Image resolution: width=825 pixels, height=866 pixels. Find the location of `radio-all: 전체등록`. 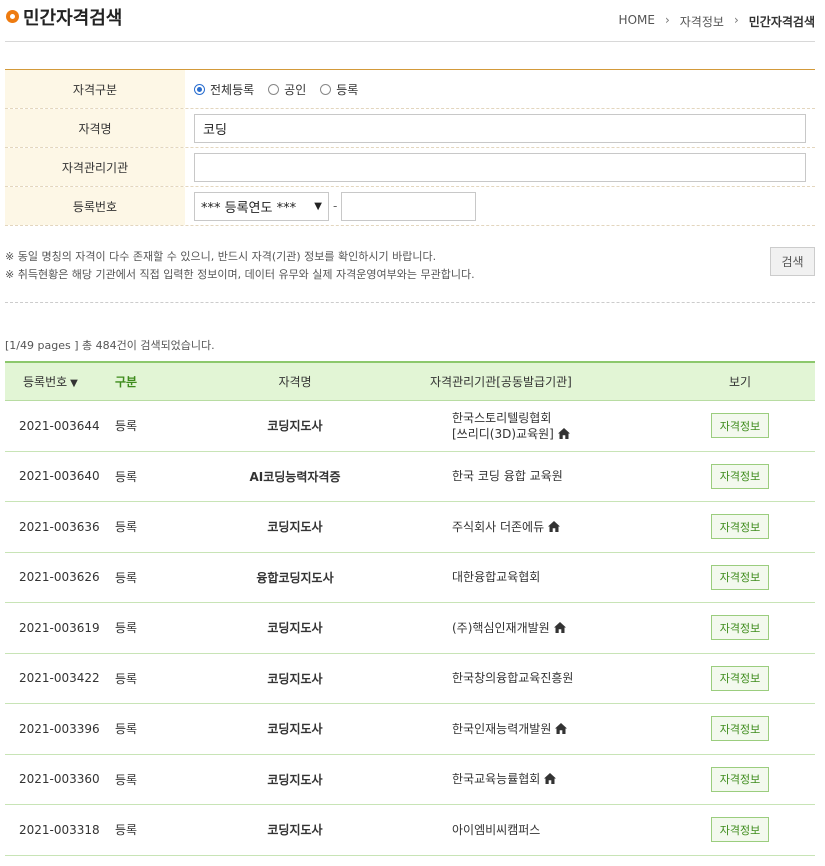

radio-all: 전체등록 is located at coordinates (224, 89).